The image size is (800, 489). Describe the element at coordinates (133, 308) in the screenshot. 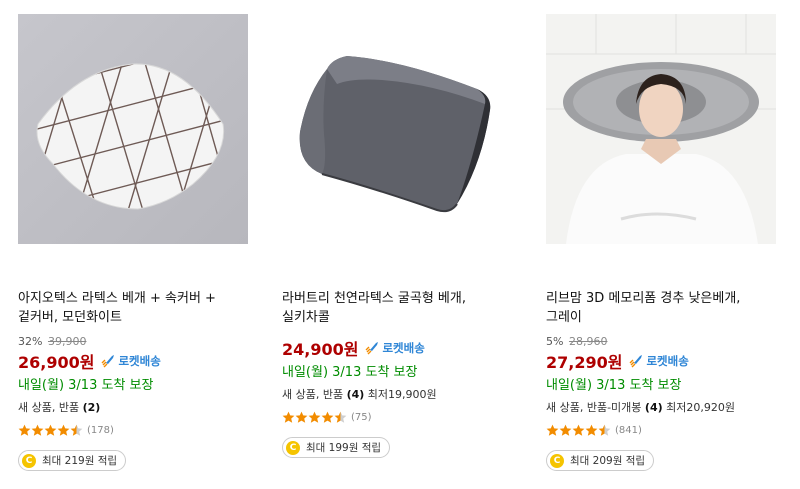

I see `product-title: 아지오텍스 라텍스 베개 + 속커버 + 겉커버, 모던화이트` at that location.